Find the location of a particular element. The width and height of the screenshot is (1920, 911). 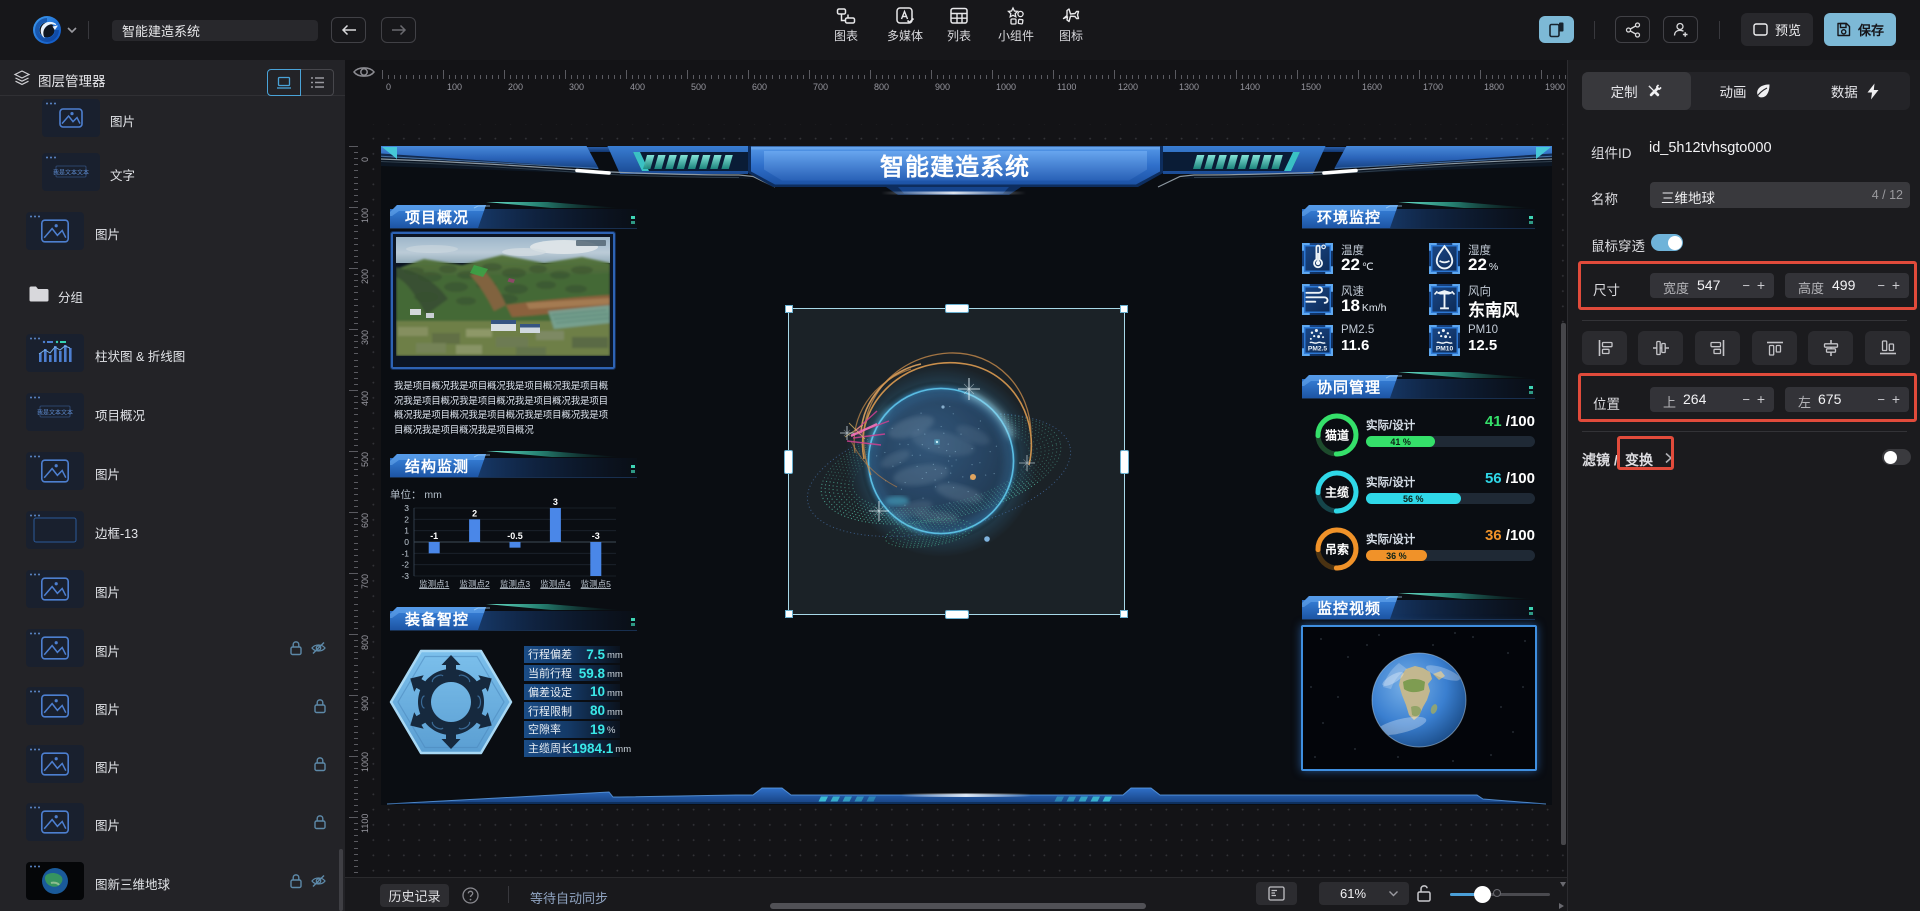

resize-handle-e is located at coordinates (1124, 462).